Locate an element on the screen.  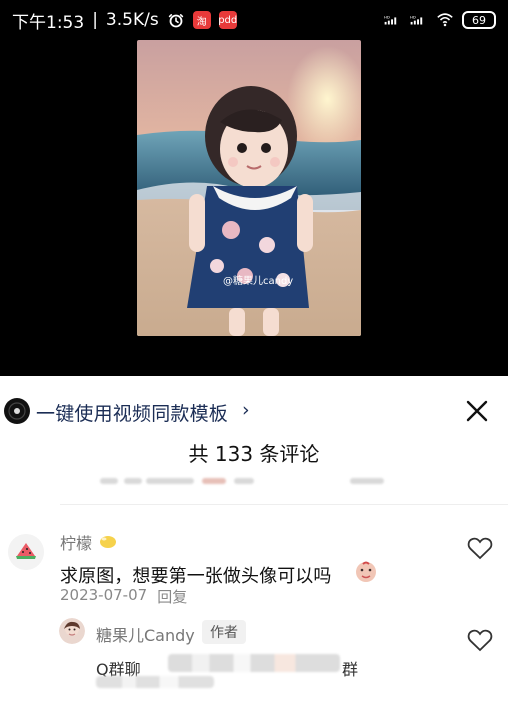
comment-meta: 2023-07-07 回复 is located at coordinates (123, 596).